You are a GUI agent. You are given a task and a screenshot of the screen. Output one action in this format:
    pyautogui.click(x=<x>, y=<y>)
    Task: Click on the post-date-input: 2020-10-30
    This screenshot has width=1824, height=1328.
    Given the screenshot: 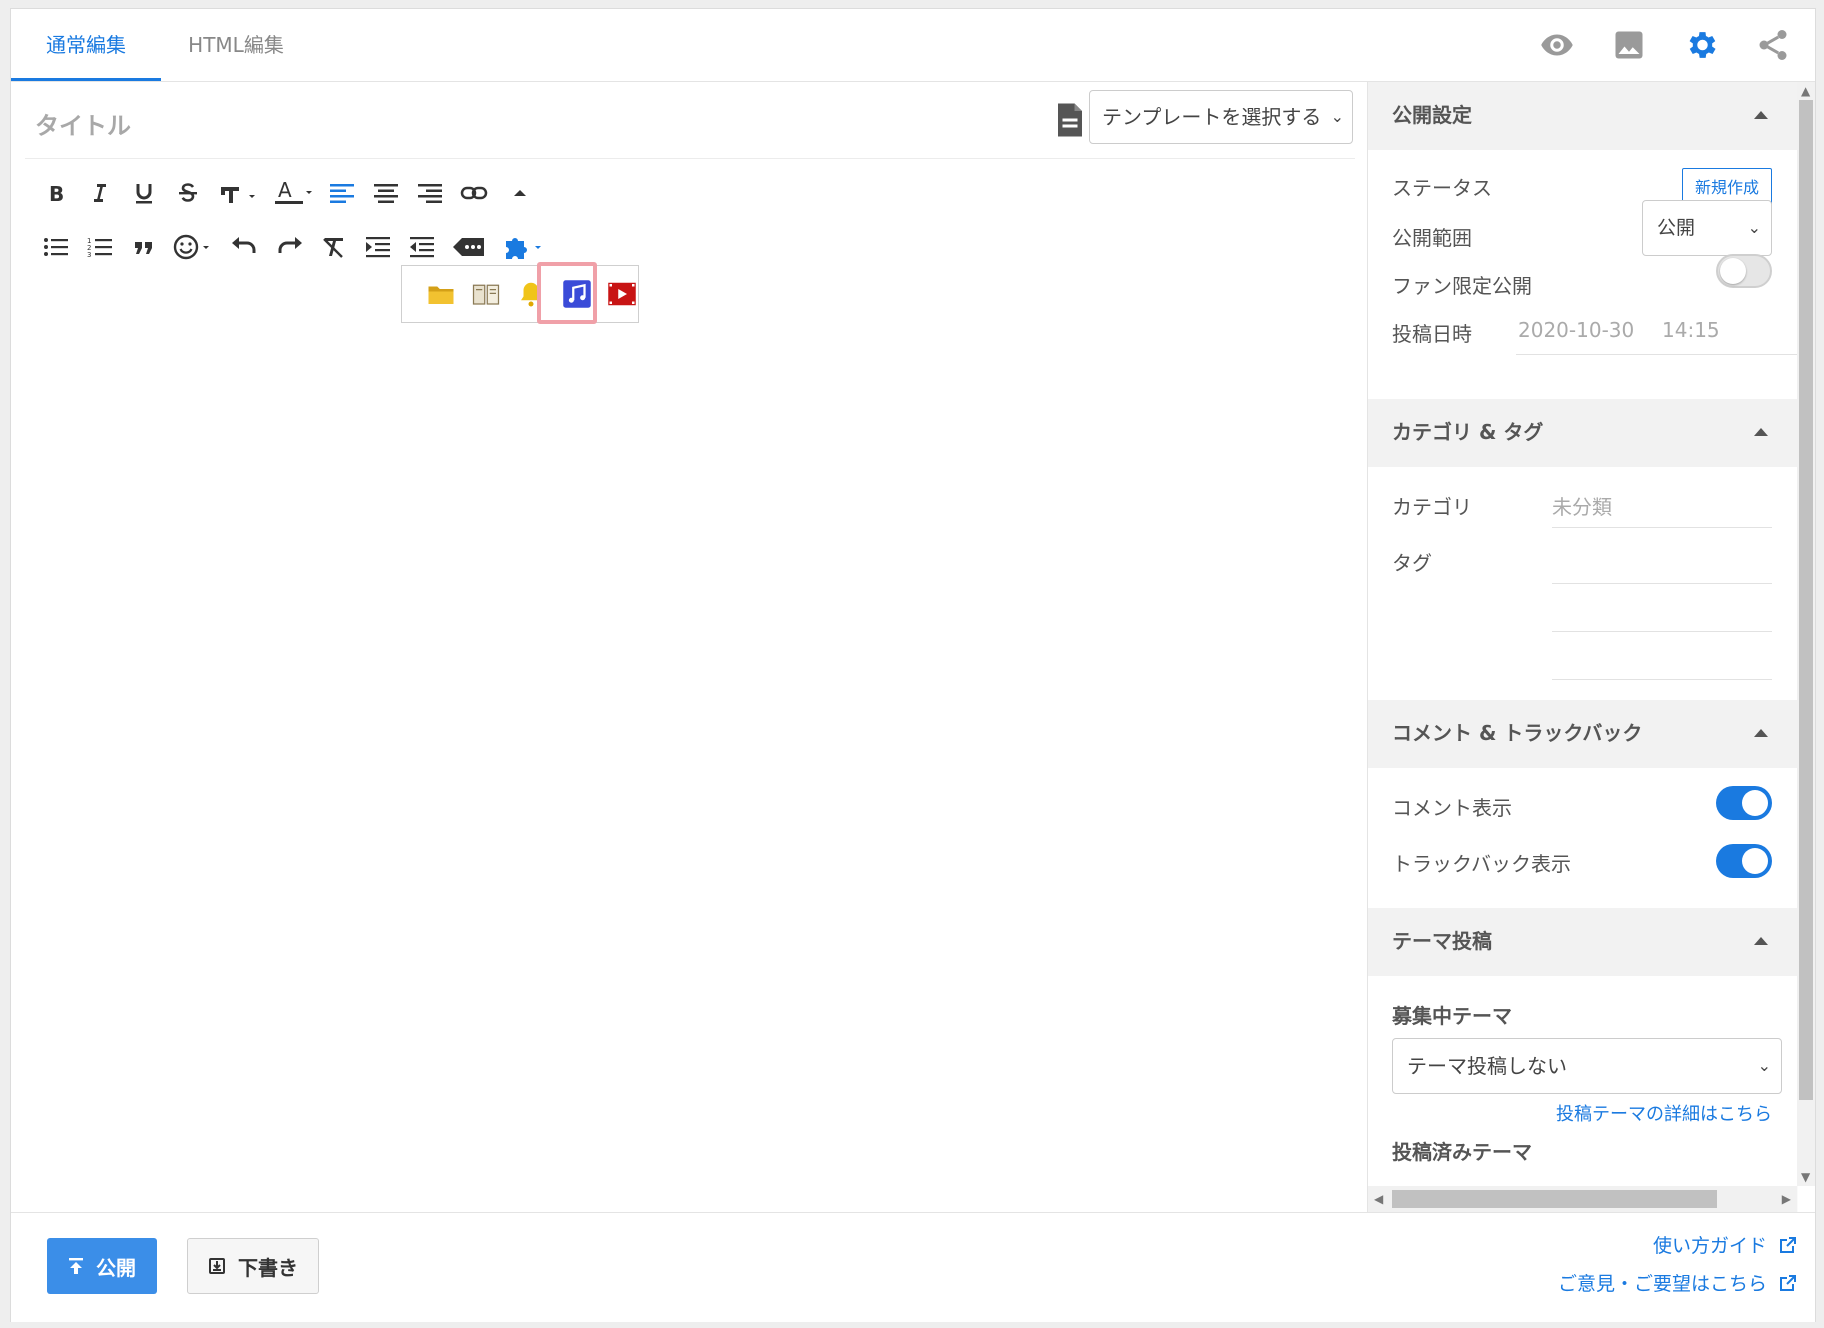 What is the action you would take?
    pyautogui.click(x=1576, y=330)
    